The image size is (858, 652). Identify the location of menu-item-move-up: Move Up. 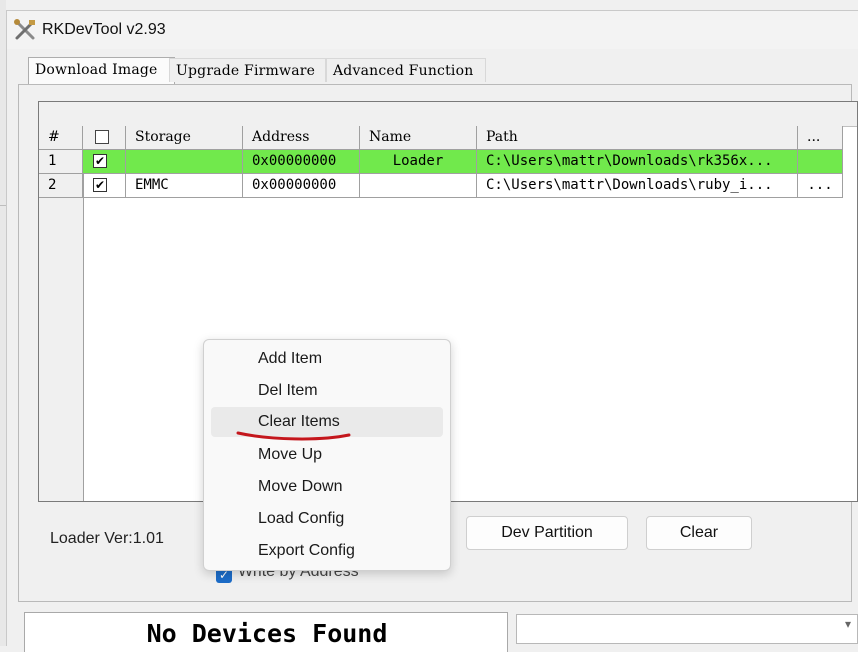
(327, 455).